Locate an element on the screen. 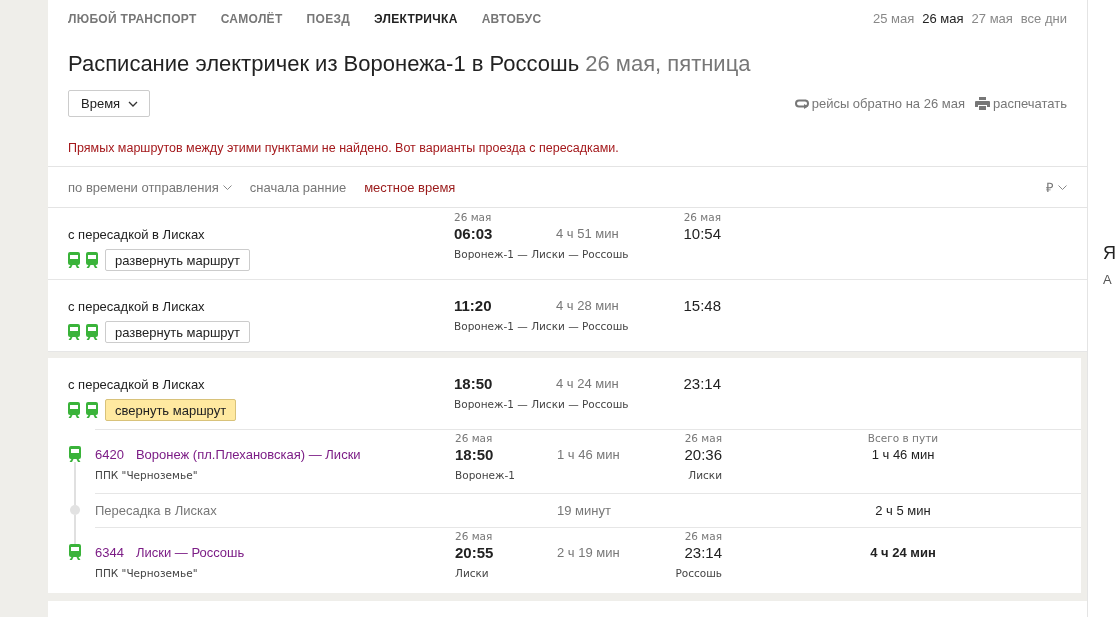  arrival-time: 20:36 is located at coordinates (703, 455).